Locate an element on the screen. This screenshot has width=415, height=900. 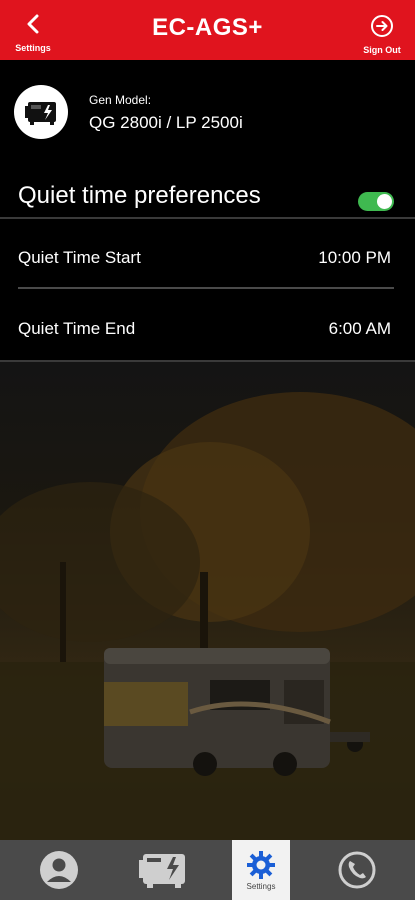
bottom-tab-bar: Settings is located at coordinates (207, 870).